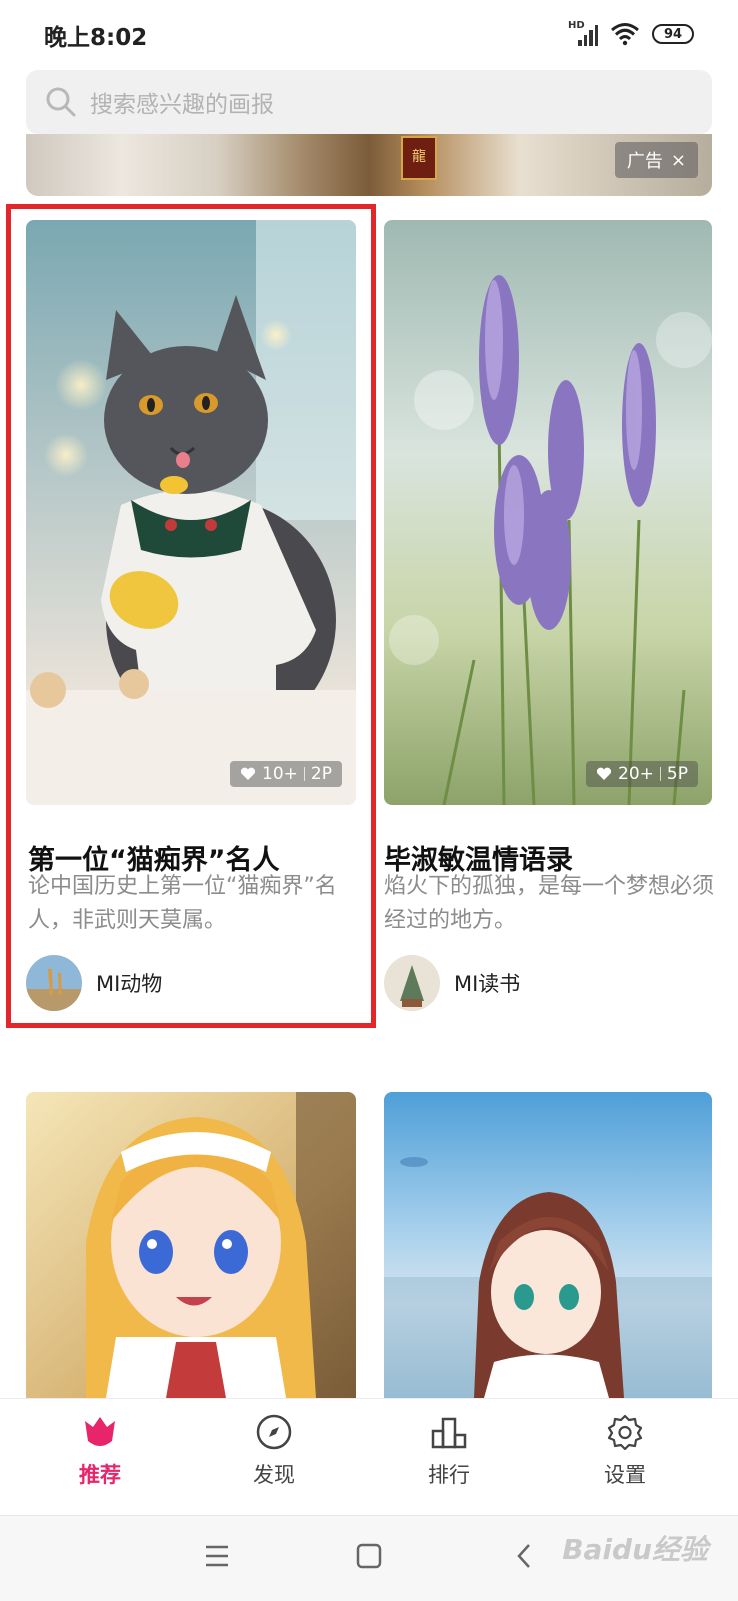 The height and width of the screenshot is (1601, 738). I want to click on stats-badge: 20+ 5P, so click(642, 774).